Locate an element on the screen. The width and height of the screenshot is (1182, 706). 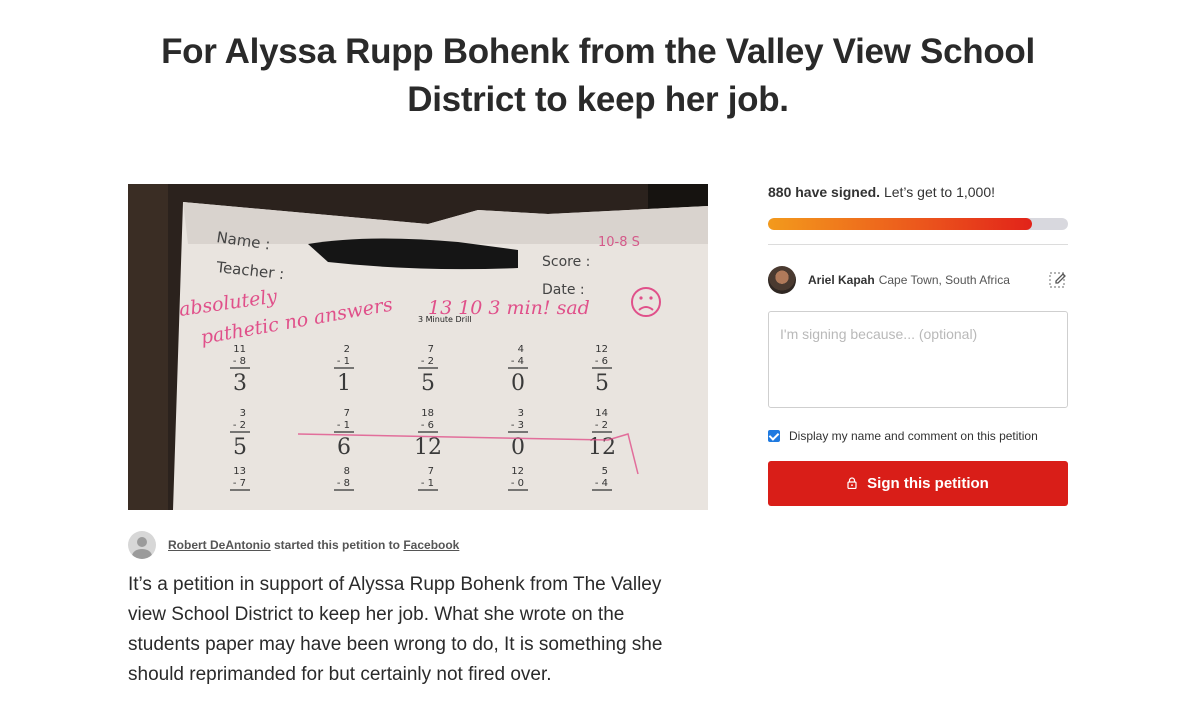
problem-handwritten-answer: 12 is located at coordinates (428, 447).